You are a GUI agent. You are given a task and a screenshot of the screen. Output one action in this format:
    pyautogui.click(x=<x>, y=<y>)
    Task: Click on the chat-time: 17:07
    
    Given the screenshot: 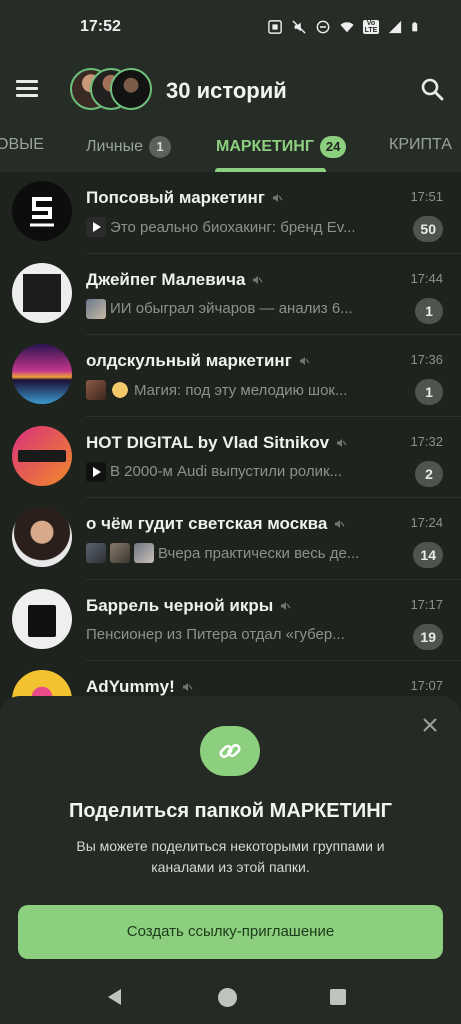 What is the action you would take?
    pyautogui.click(x=426, y=685)
    